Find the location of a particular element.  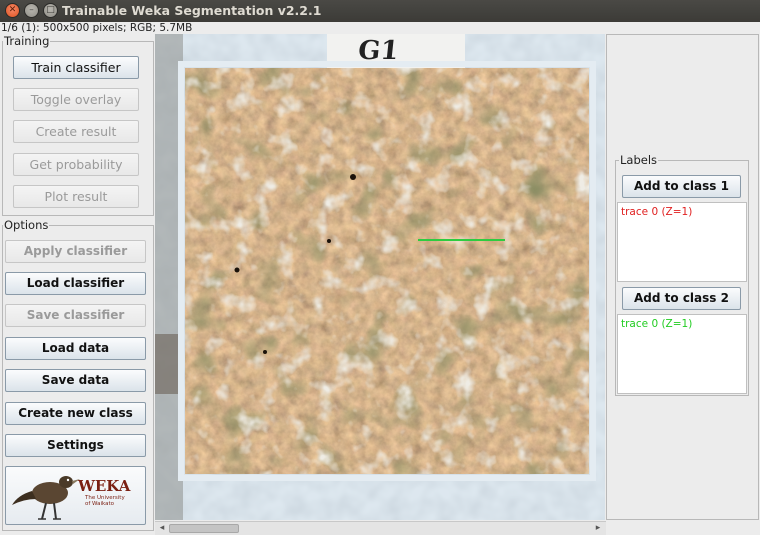

horizontal-scrollbar: ◂ ▸ is located at coordinates (380, 528).